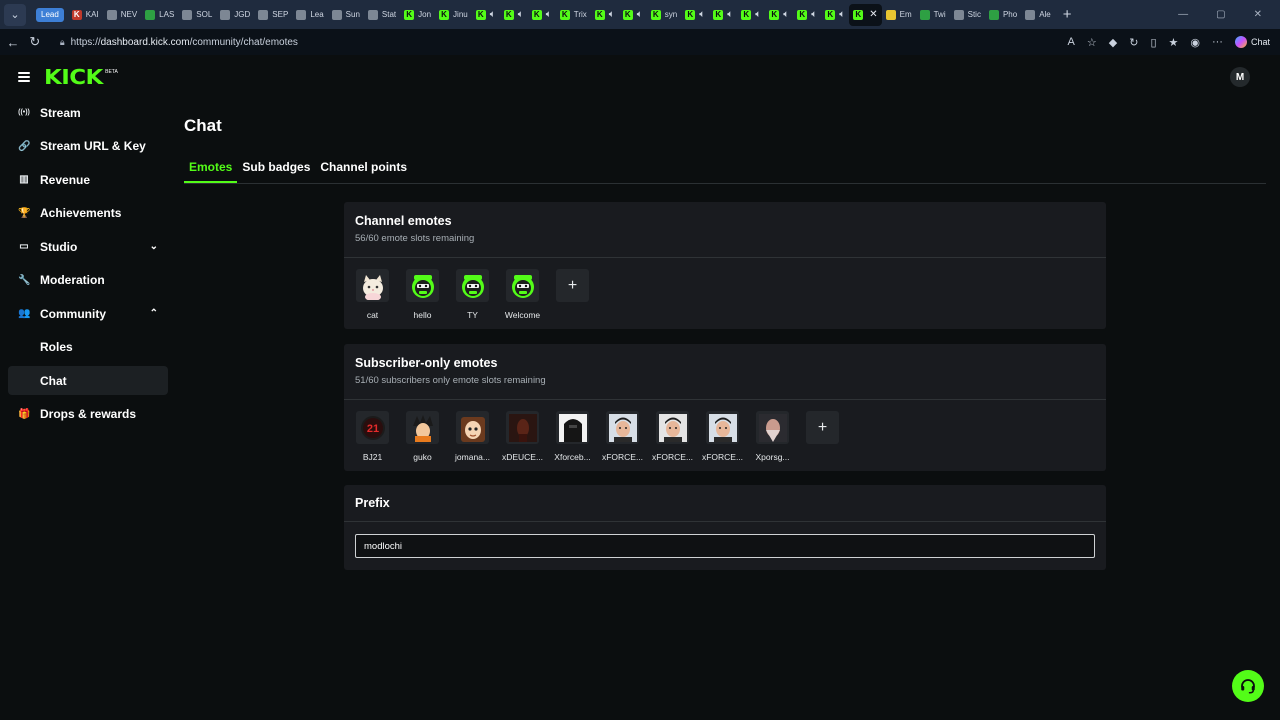  I want to click on browser-tab: Stic, so click(967, 15).